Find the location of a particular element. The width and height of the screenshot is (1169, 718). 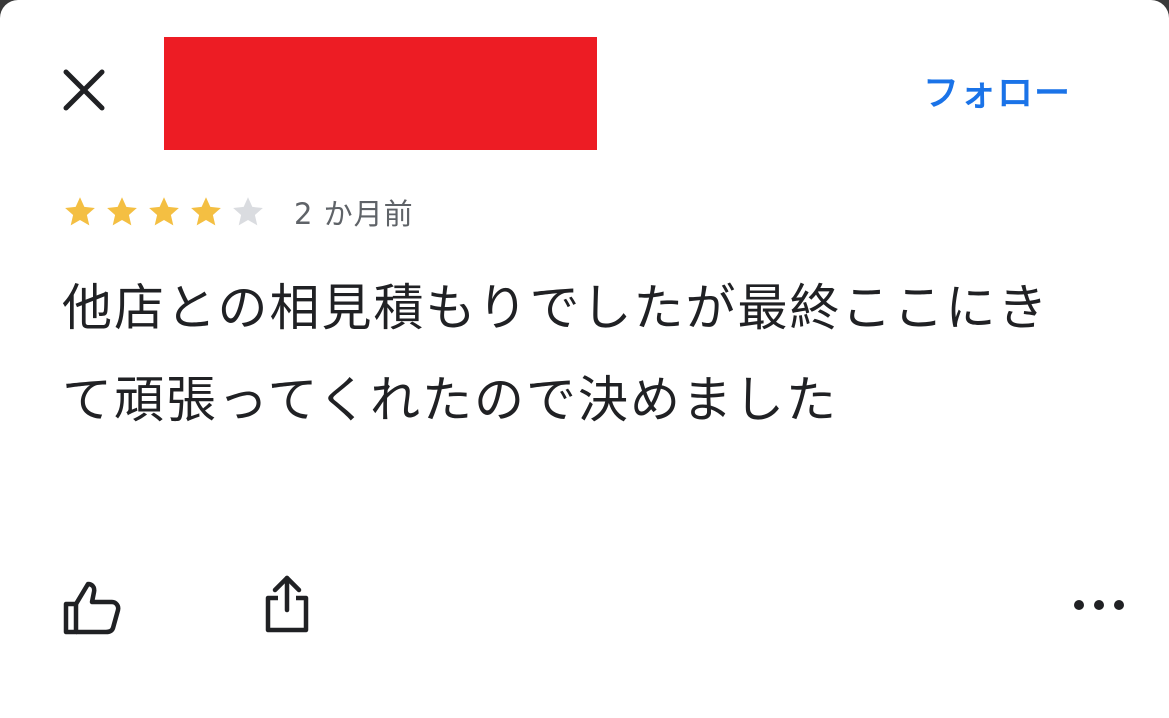

more-options-button is located at coordinates (1099, 605).